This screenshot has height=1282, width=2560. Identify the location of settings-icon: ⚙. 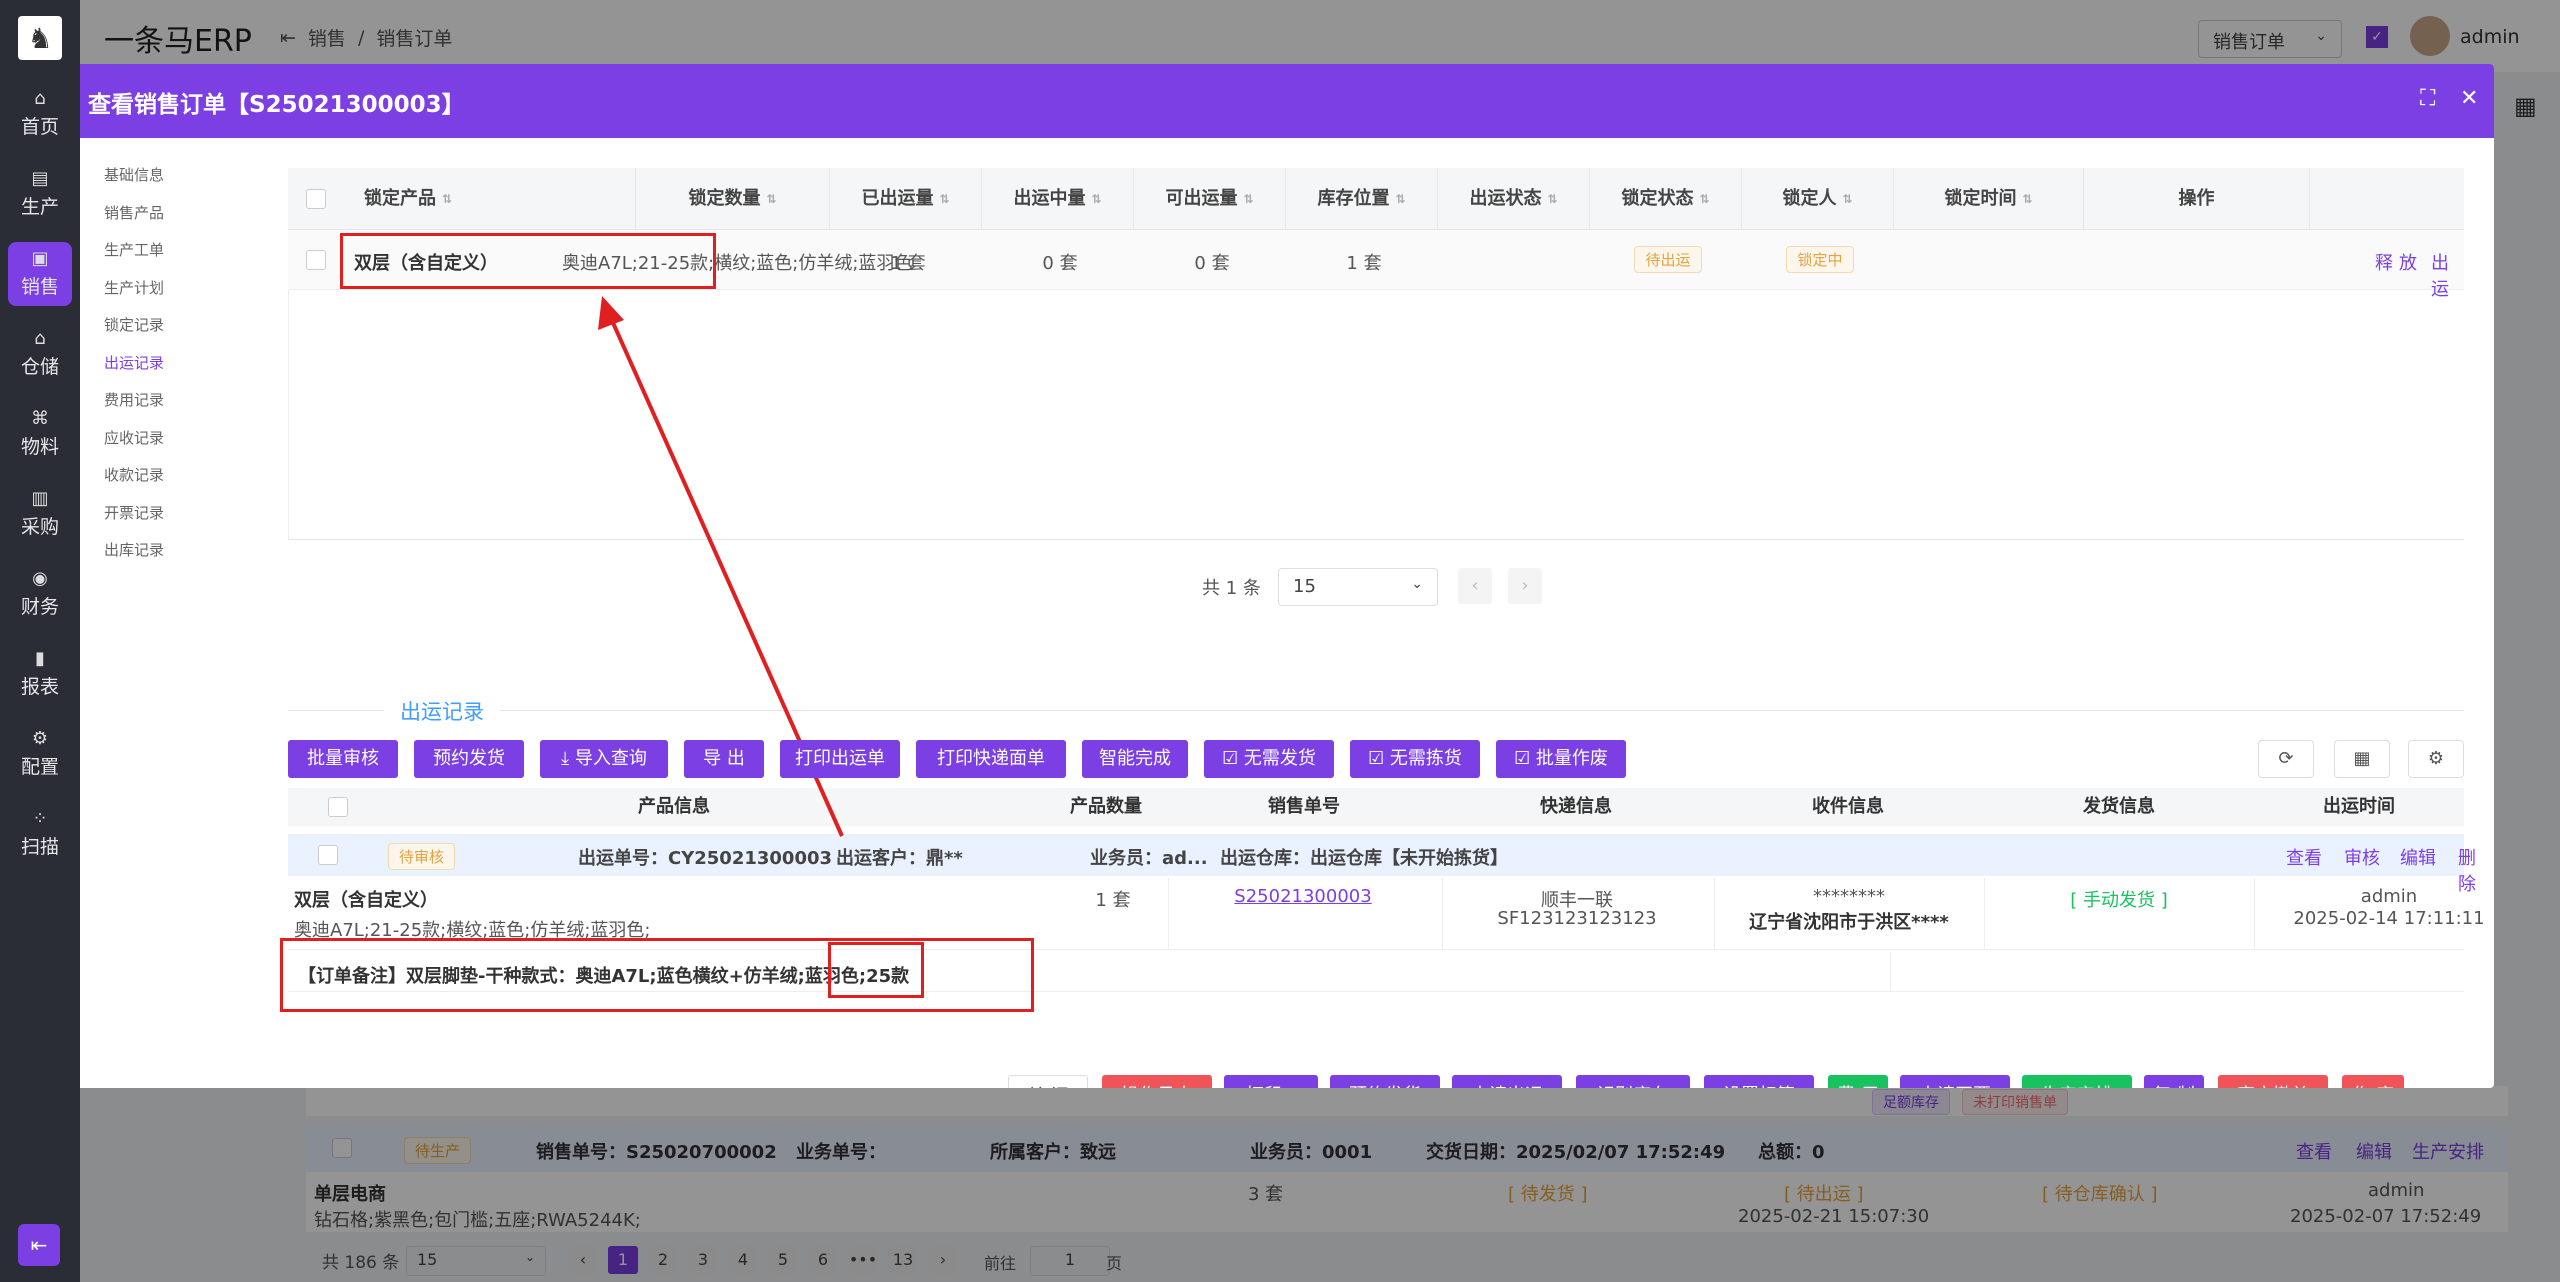
(2436, 759).